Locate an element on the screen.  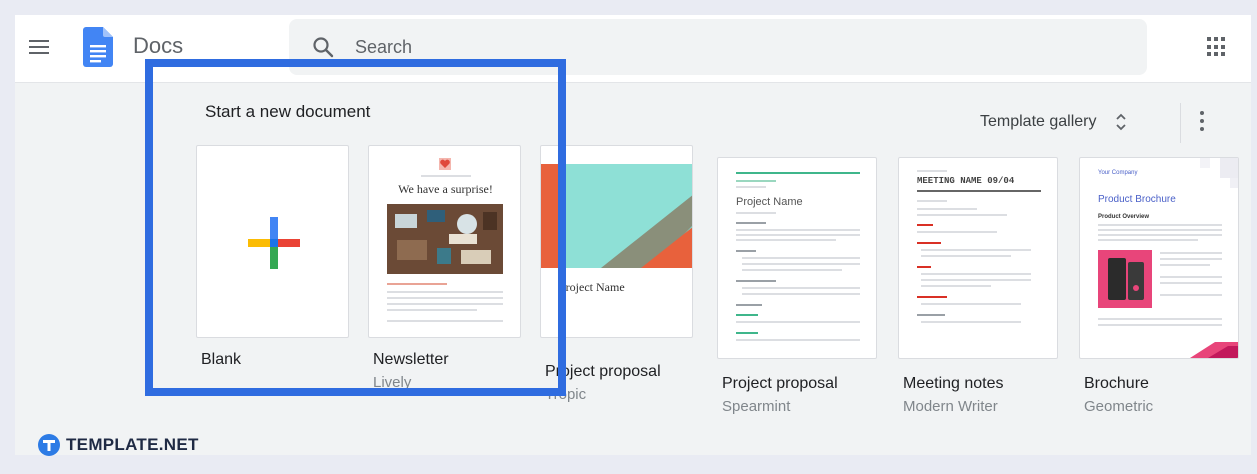
search-icon is located at coordinates (323, 47).